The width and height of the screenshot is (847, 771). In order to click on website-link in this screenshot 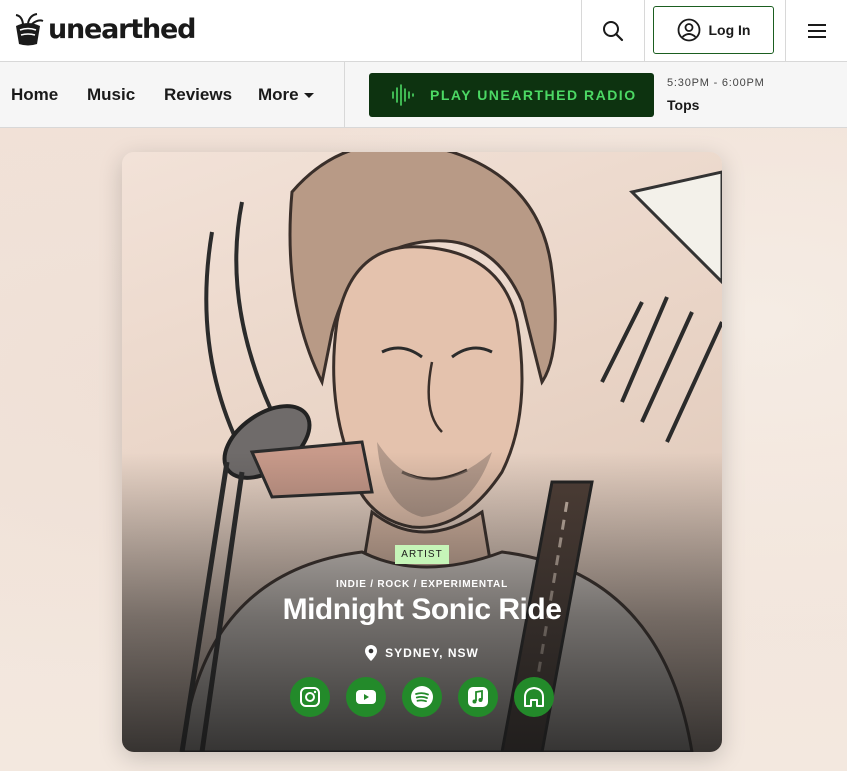, I will do `click(534, 697)`.